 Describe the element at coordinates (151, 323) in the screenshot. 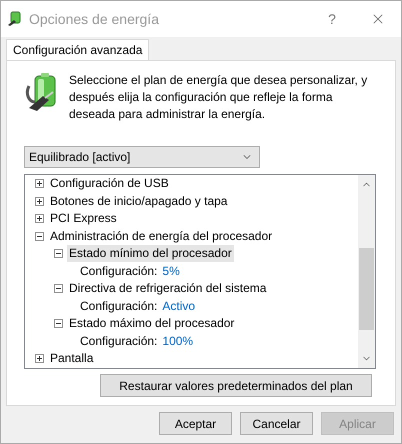

I see `tree-item: Estado máximo del procesador` at that location.